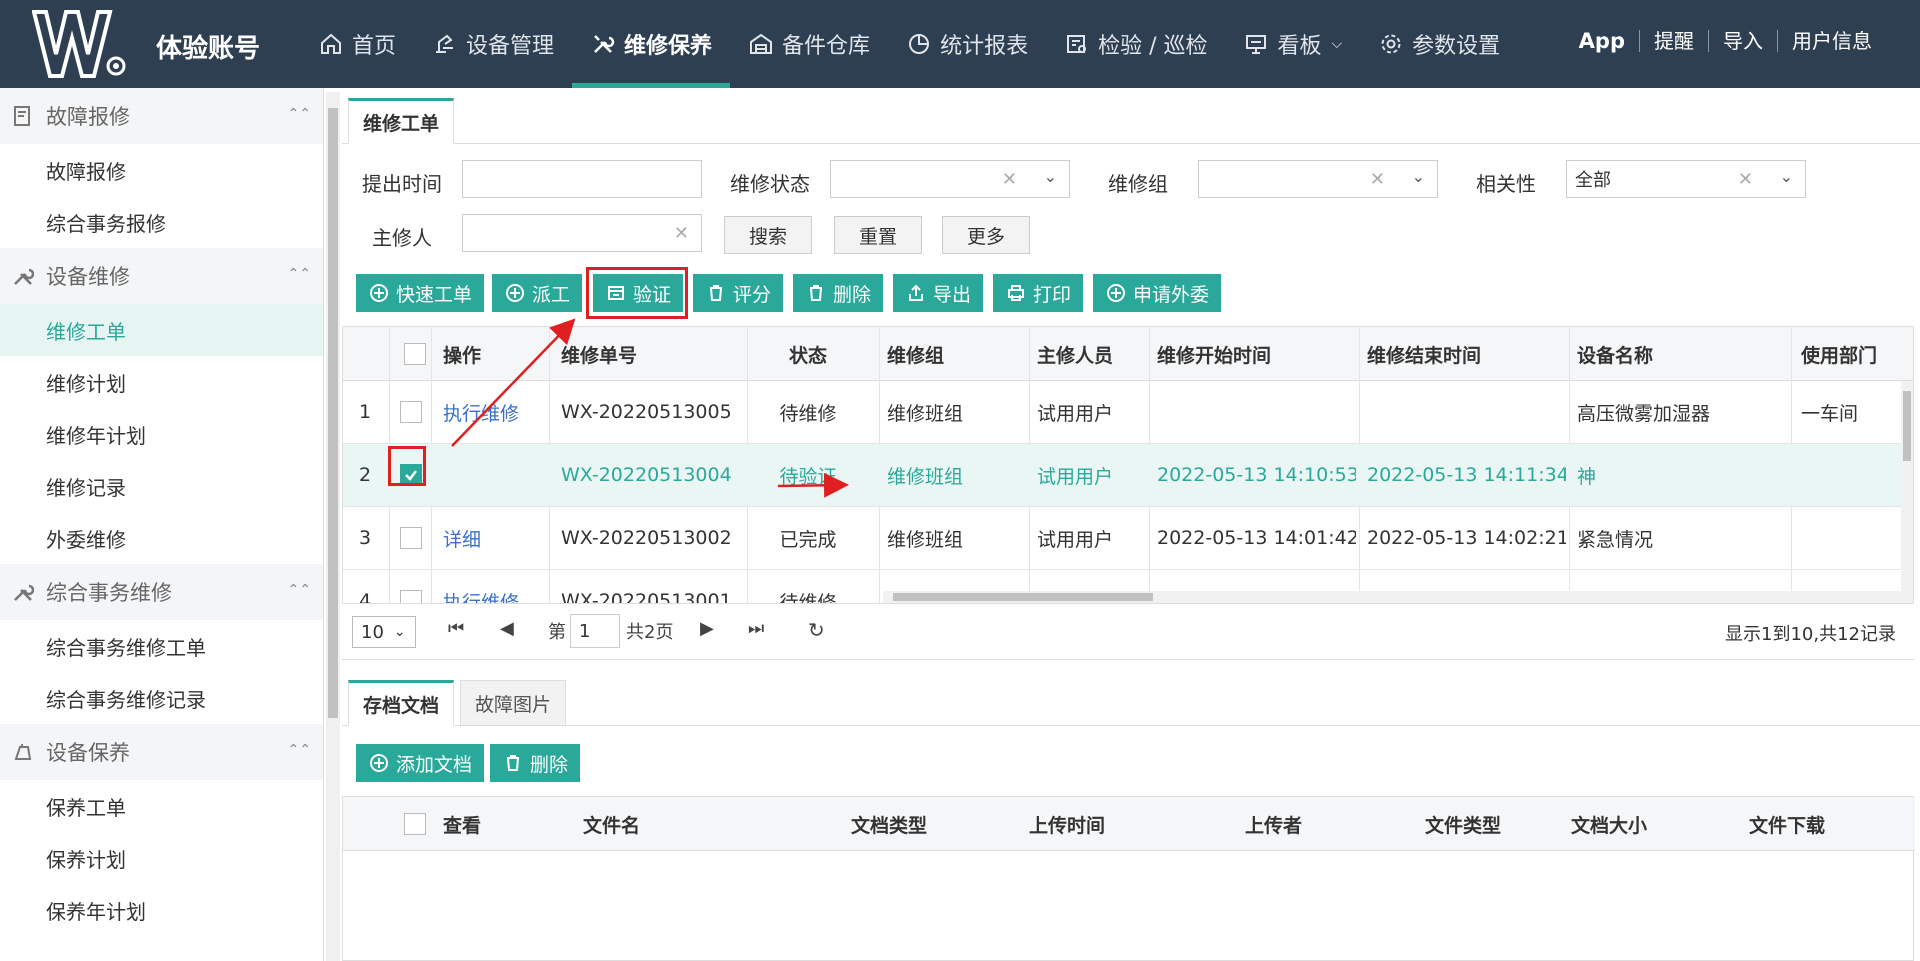 This screenshot has width=1920, height=961. Describe the element at coordinates (919, 44) in the screenshot. I see `pie-chart-icon` at that location.